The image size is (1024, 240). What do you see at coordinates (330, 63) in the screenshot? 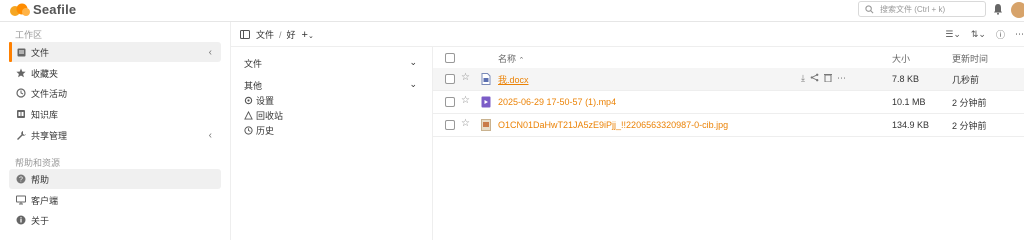
I see `tree-files-header: 文件 ⌄` at bounding box center [330, 63].